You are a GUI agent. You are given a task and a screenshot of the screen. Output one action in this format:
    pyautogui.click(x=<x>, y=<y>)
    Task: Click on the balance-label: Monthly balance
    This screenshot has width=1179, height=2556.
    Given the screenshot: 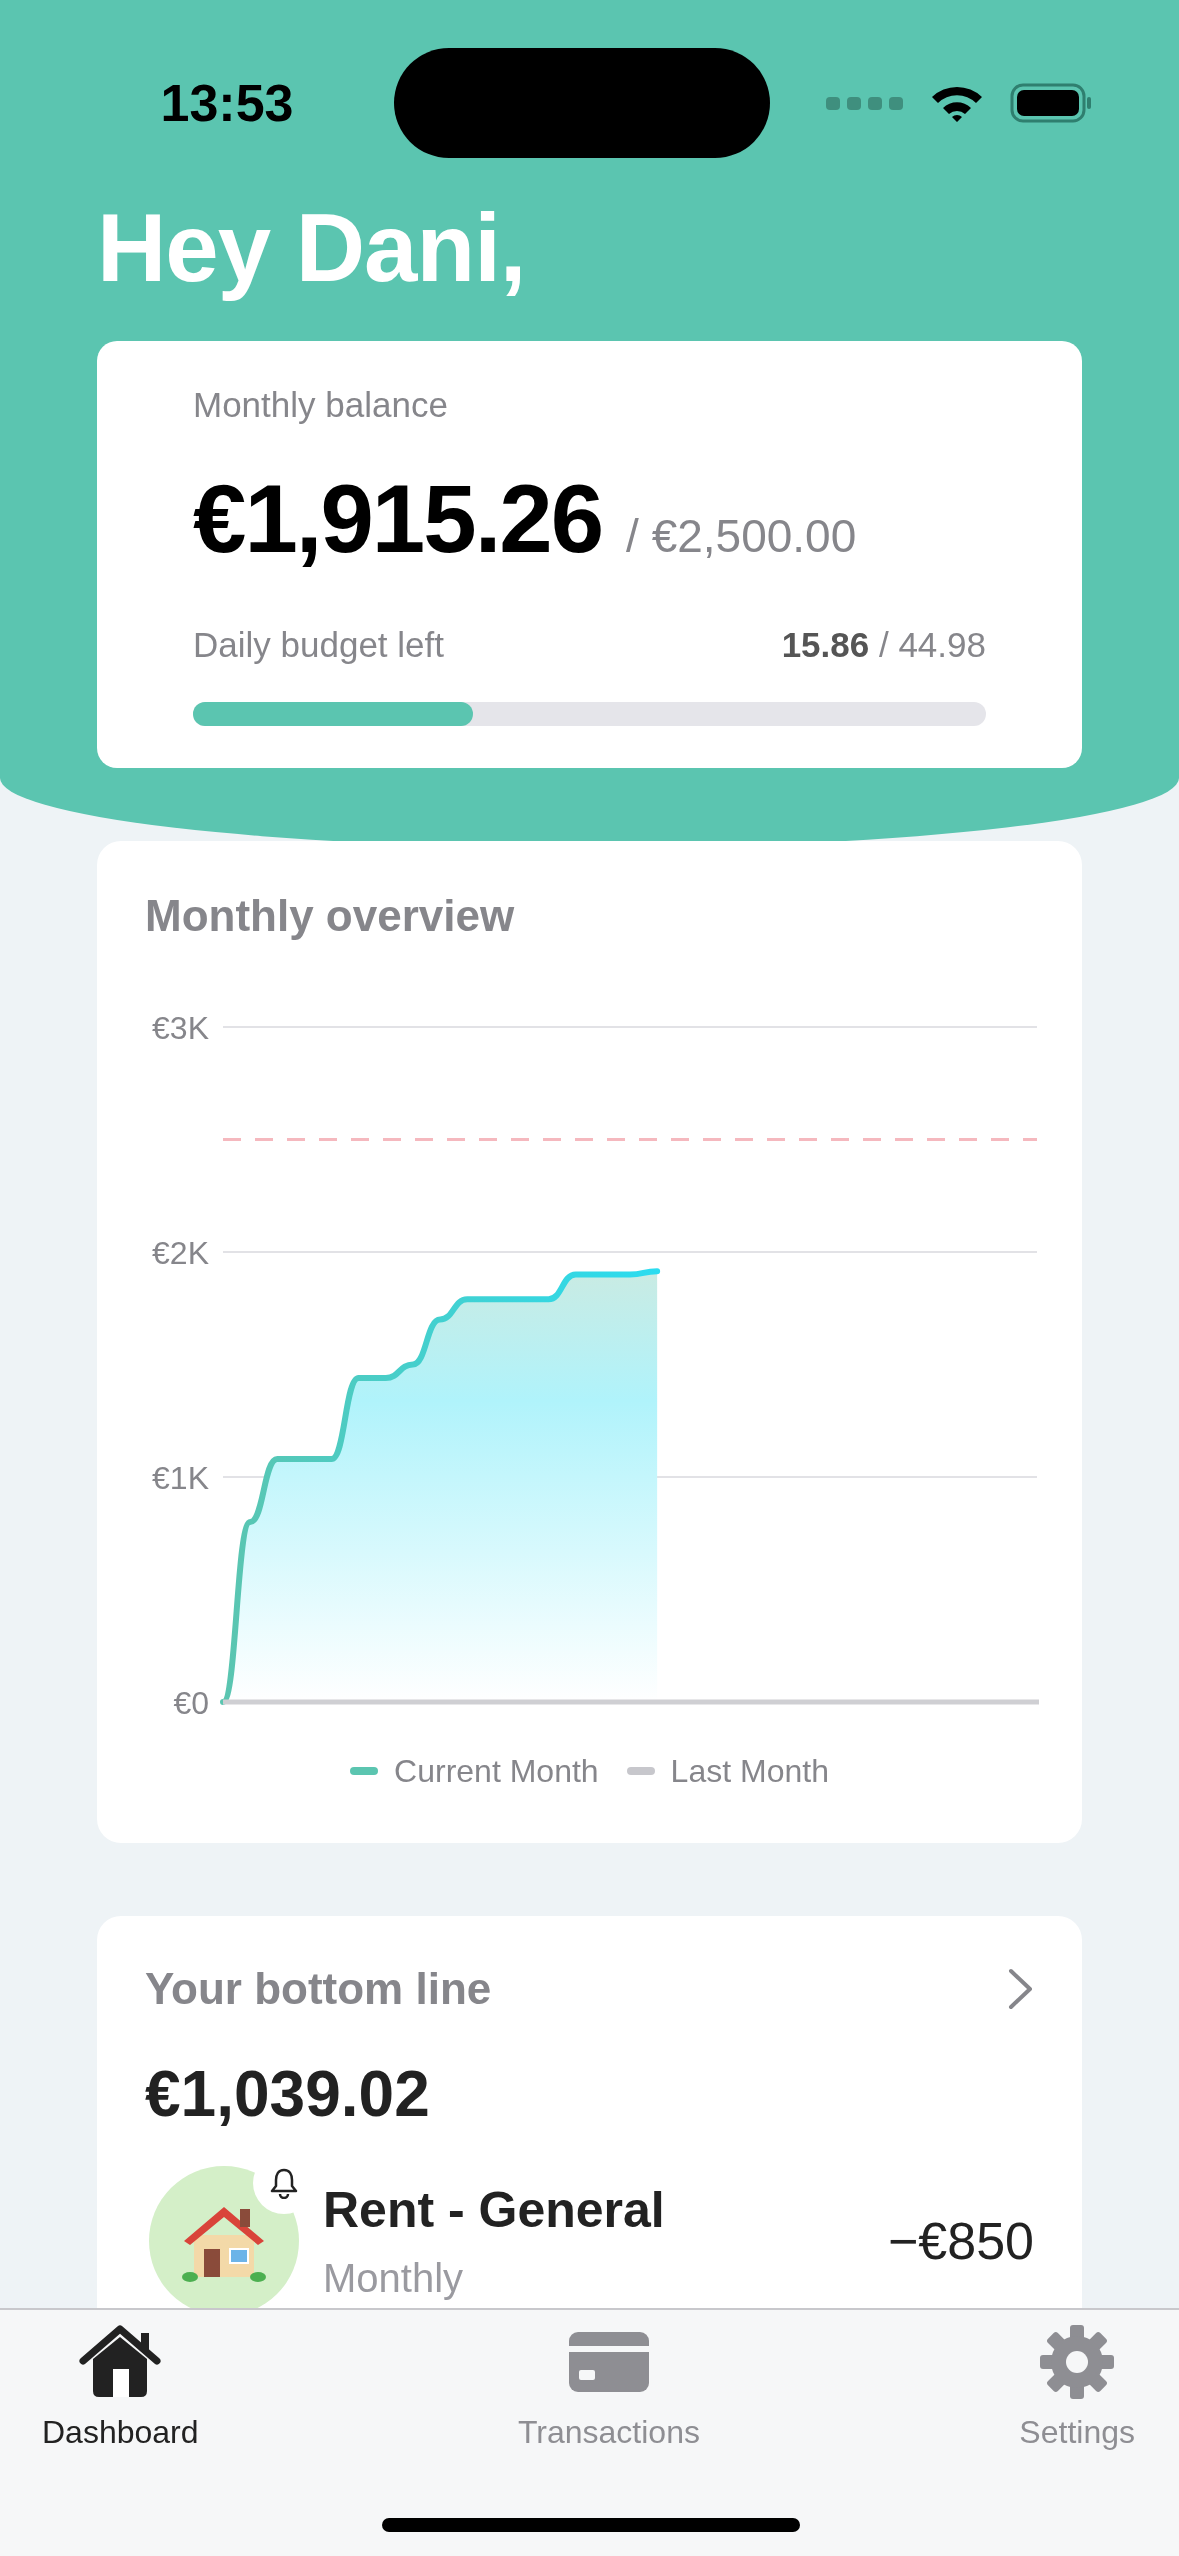 What is the action you would take?
    pyautogui.click(x=321, y=404)
    